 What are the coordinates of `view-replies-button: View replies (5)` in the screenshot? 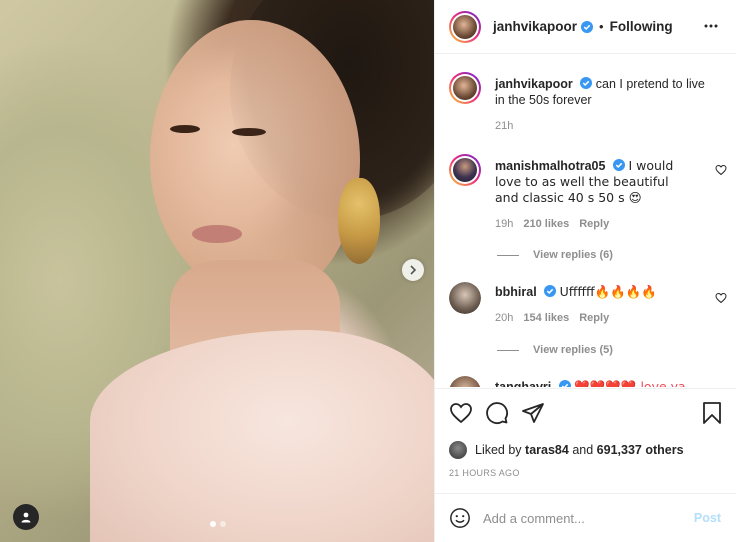 It's located at (555, 350).